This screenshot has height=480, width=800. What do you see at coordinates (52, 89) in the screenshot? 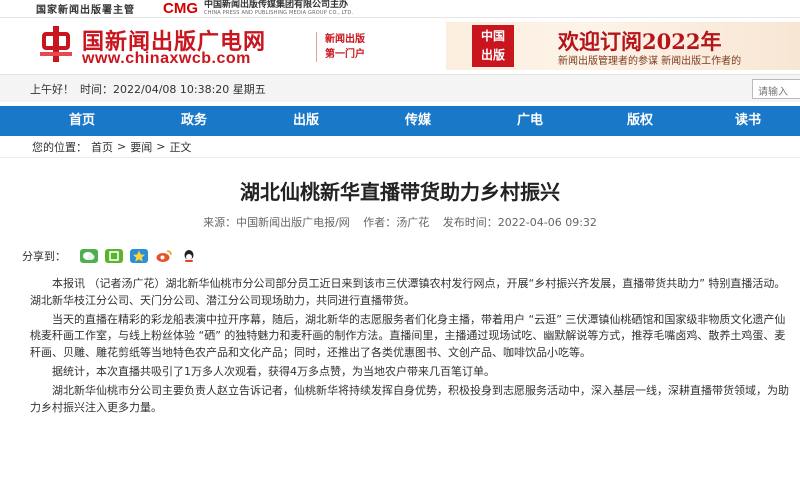
I see `greeting: 上午好！` at bounding box center [52, 89].